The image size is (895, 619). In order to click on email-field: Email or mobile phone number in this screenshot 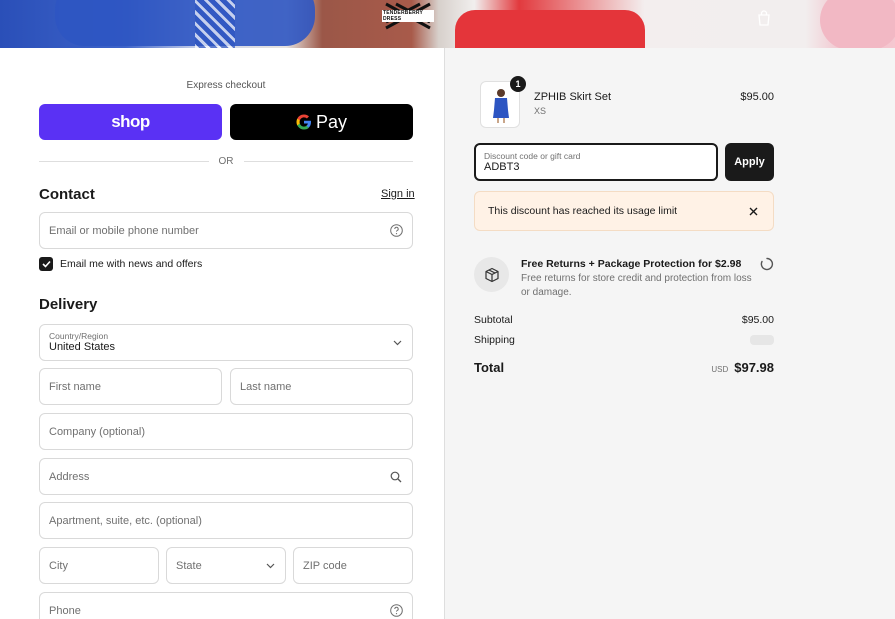, I will do `click(226, 230)`.